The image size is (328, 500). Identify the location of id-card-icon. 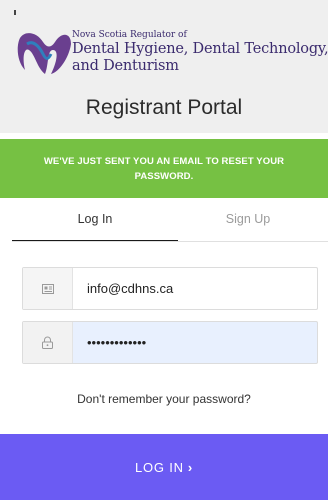
(47, 288).